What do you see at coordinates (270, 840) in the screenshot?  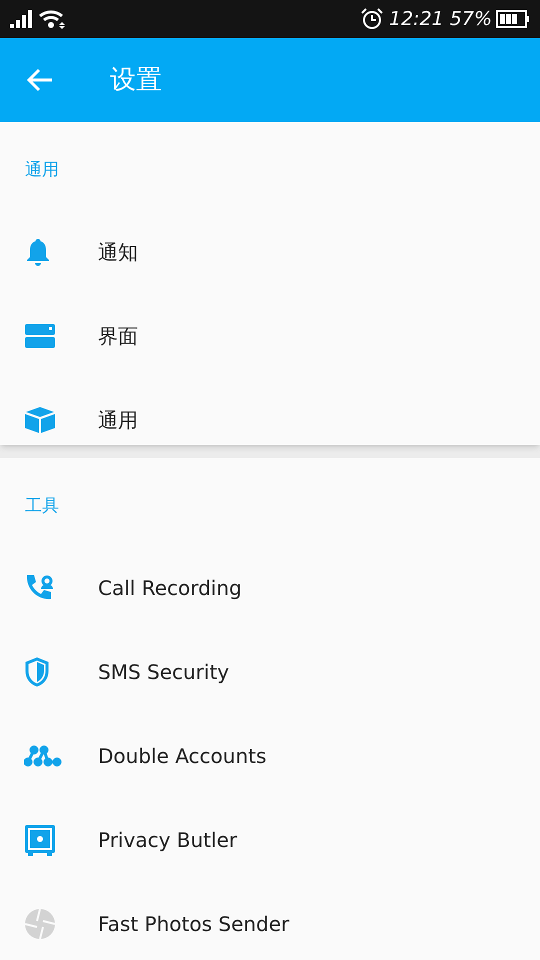 I see `settings-item: Privacy Butler` at bounding box center [270, 840].